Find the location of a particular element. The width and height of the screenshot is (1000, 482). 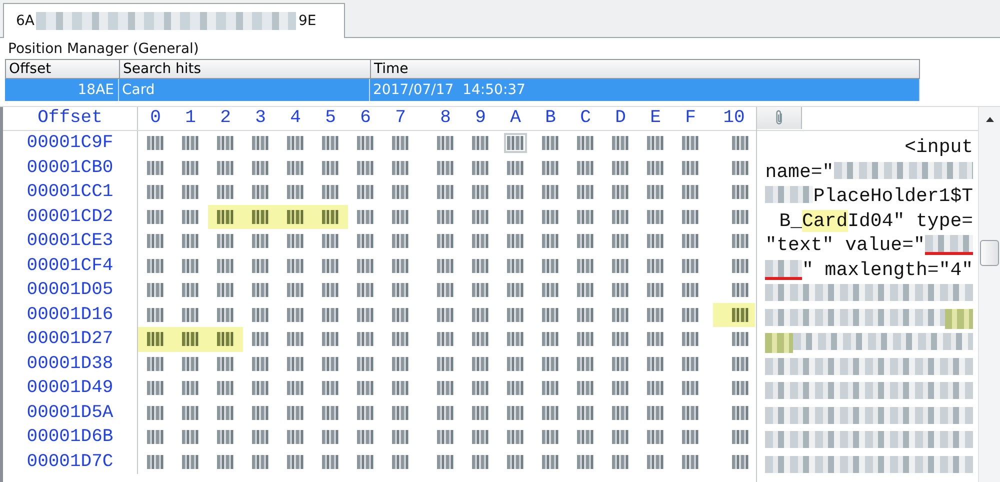

text-fragment: <input is located at coordinates (939, 147).